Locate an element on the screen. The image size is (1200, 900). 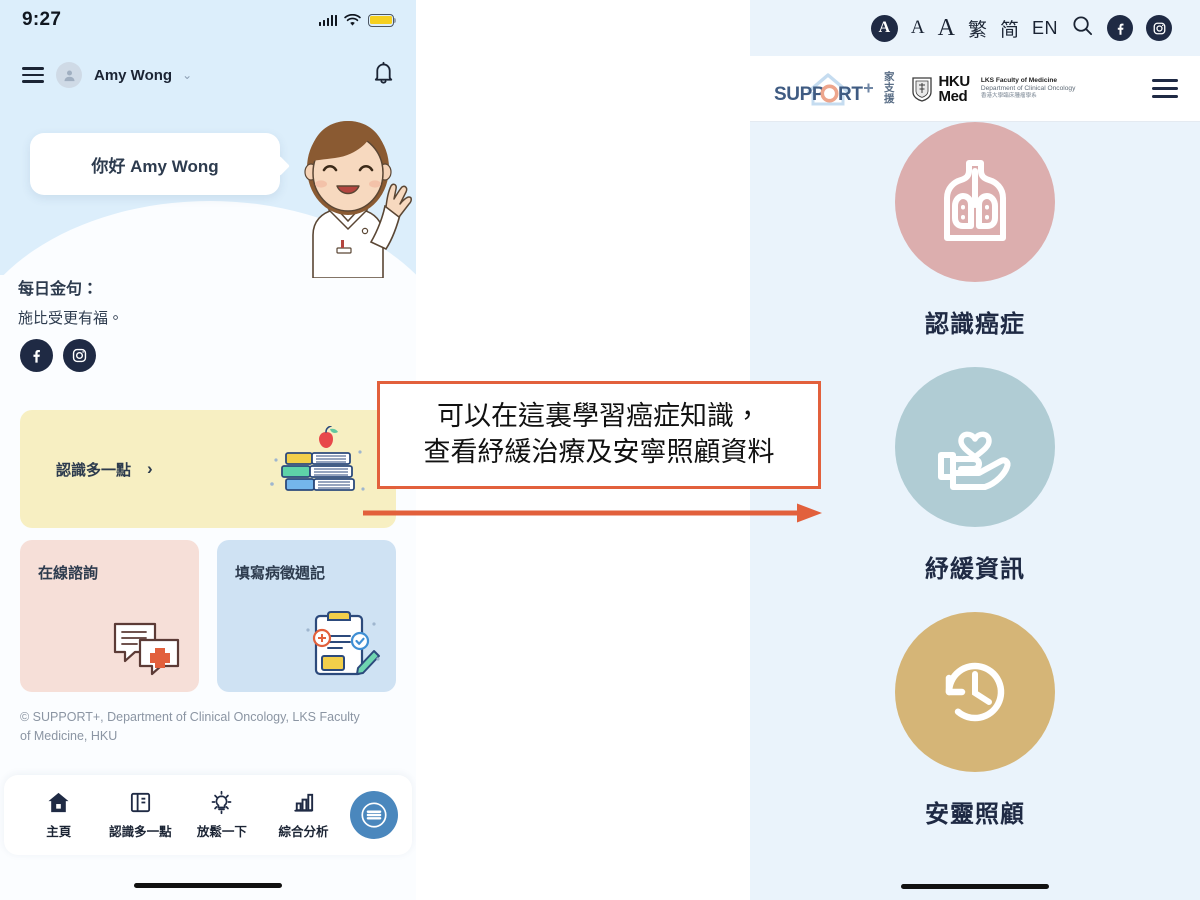
quote-heading: 每日金句： is located at coordinates (58, 289).